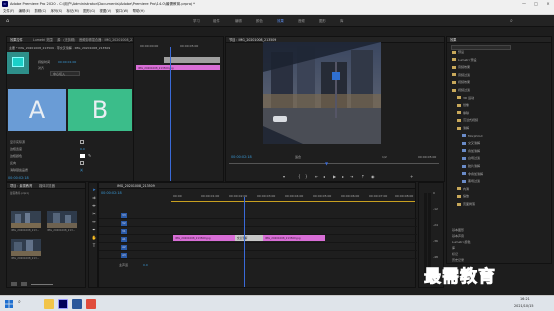  I want to click on mini-transition-block, so click(192, 60).